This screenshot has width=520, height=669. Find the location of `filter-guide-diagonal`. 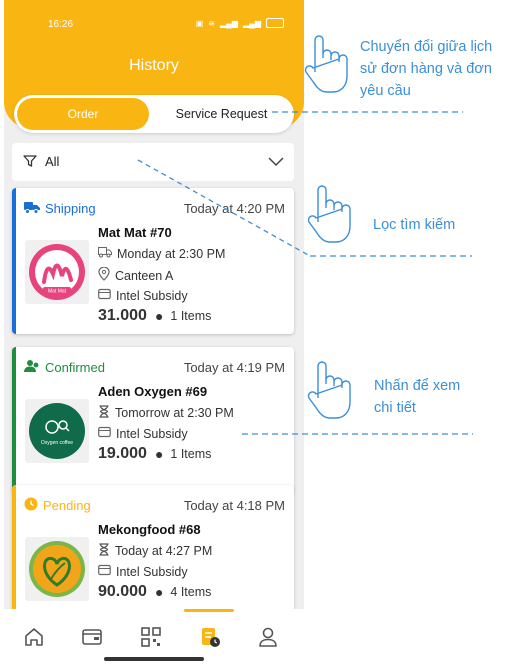

filter-guide-diagonal is located at coordinates (224, 208).